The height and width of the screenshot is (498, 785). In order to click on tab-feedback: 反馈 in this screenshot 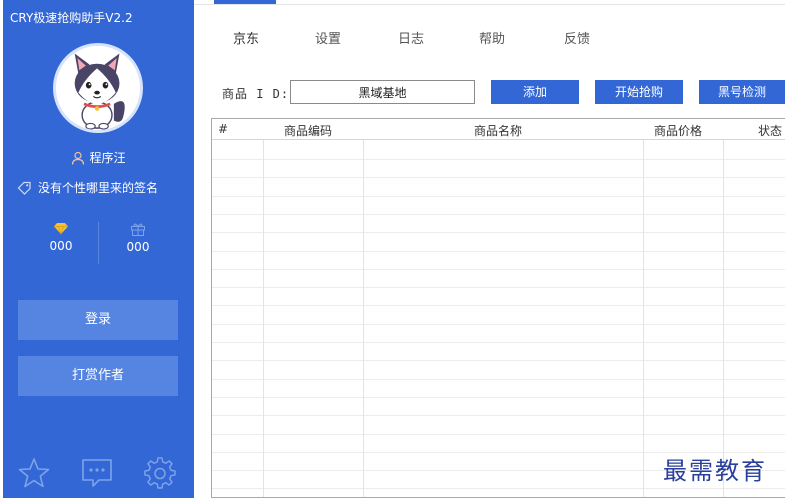, I will do `click(577, 37)`.